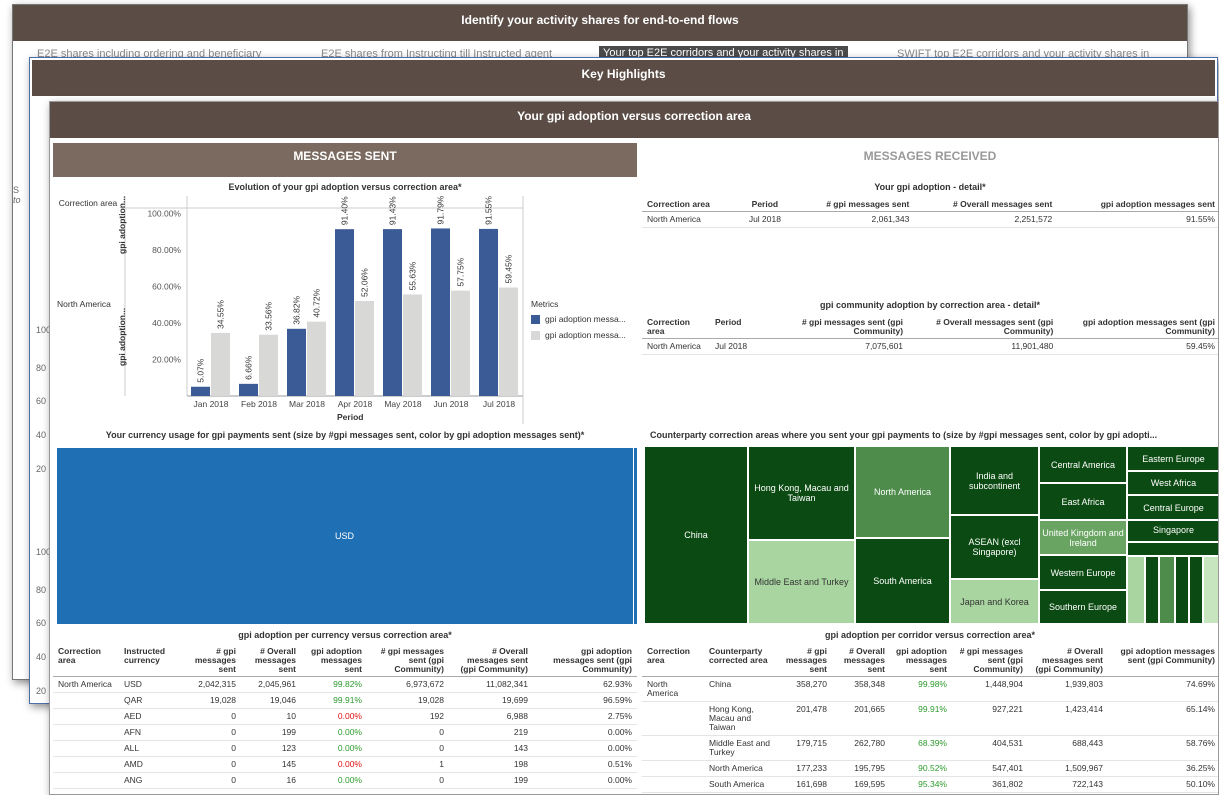  What do you see at coordinates (741, 661) in the screenshot?
I see `column-header: Counterparty corrected area` at bounding box center [741, 661].